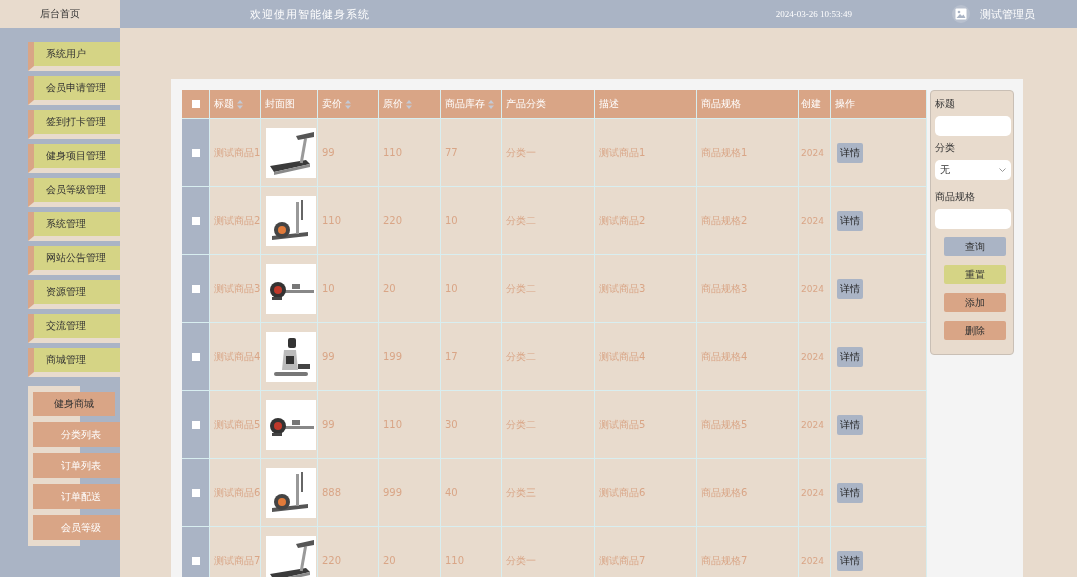  I want to click on table-cell: 40, so click(471, 493).